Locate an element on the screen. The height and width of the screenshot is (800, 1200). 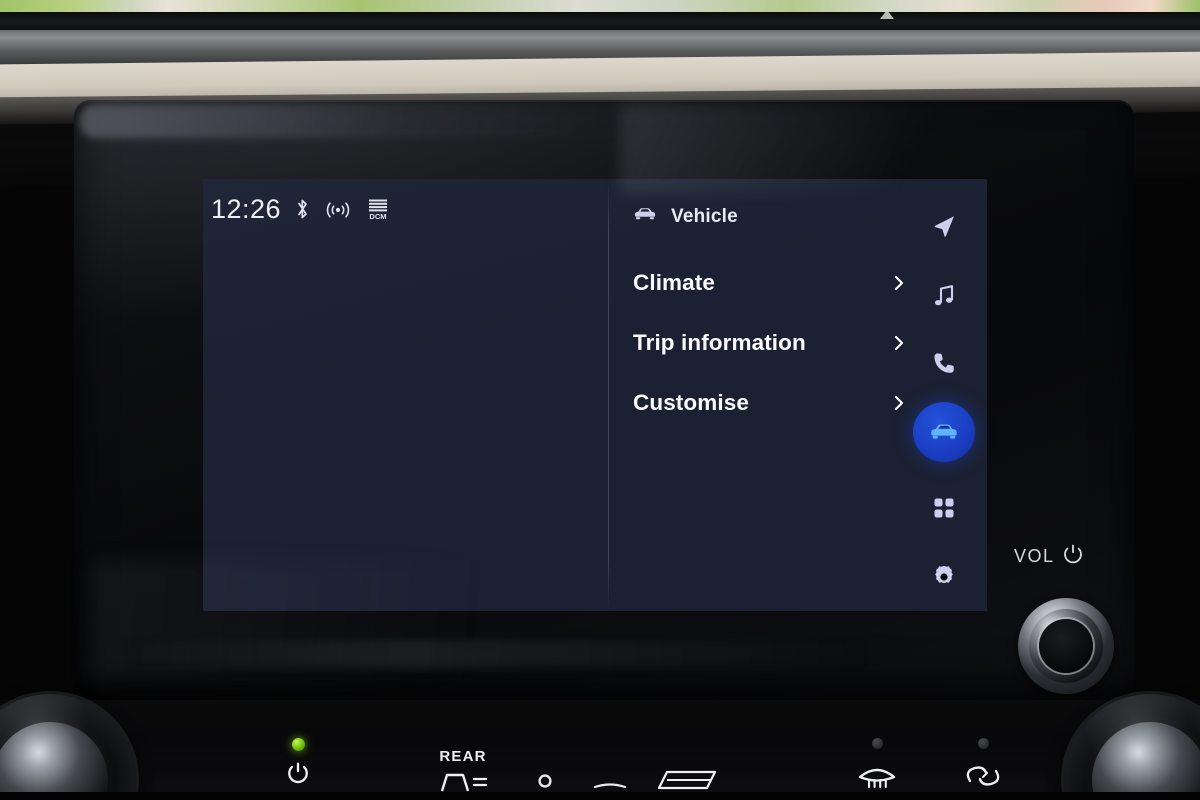
volume-label-group: VOL is located at coordinates (1049, 556).